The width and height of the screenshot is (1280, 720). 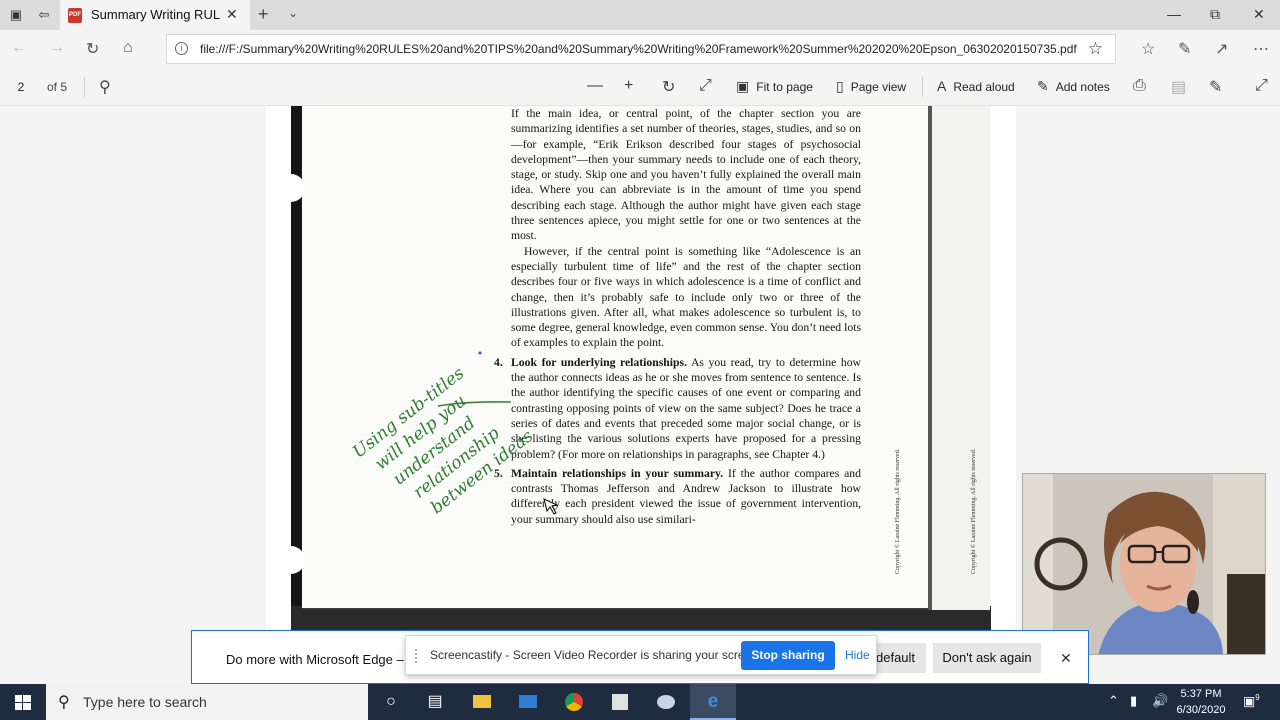 What do you see at coordinates (628, 86) in the screenshot?
I see `zoom-in-icon: +` at bounding box center [628, 86].